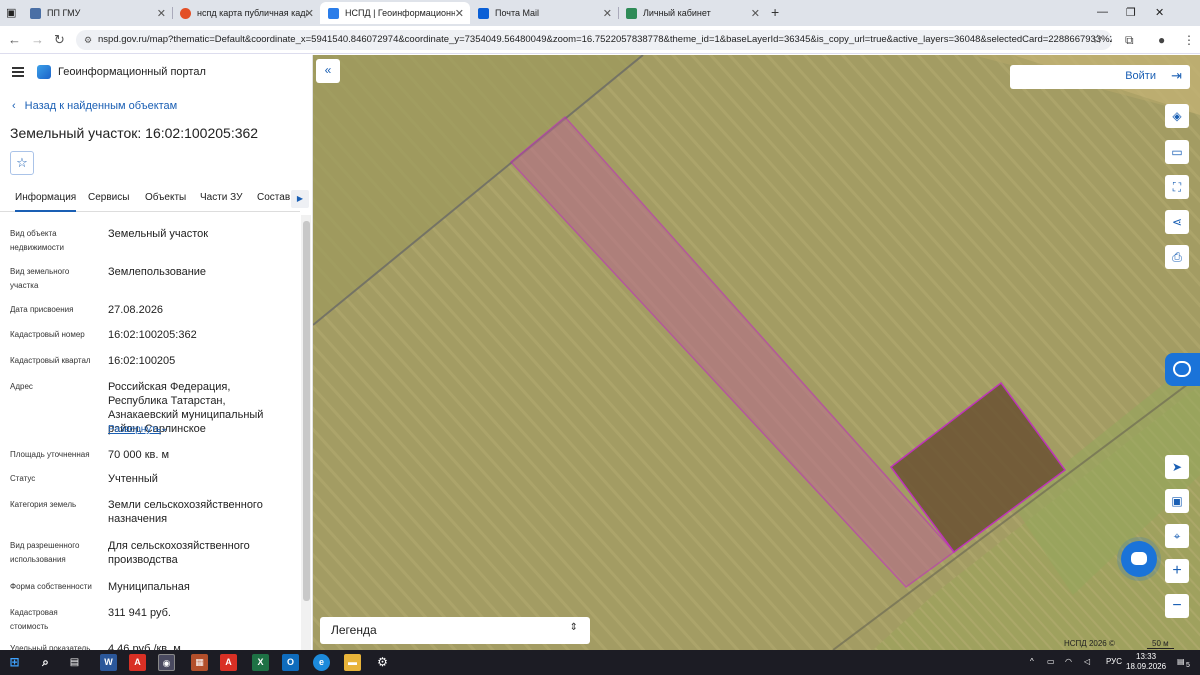 This screenshot has height=675, width=1200. What do you see at coordinates (573, 627) in the screenshot?
I see `expand-collapse-icon: ⇕` at bounding box center [573, 627].